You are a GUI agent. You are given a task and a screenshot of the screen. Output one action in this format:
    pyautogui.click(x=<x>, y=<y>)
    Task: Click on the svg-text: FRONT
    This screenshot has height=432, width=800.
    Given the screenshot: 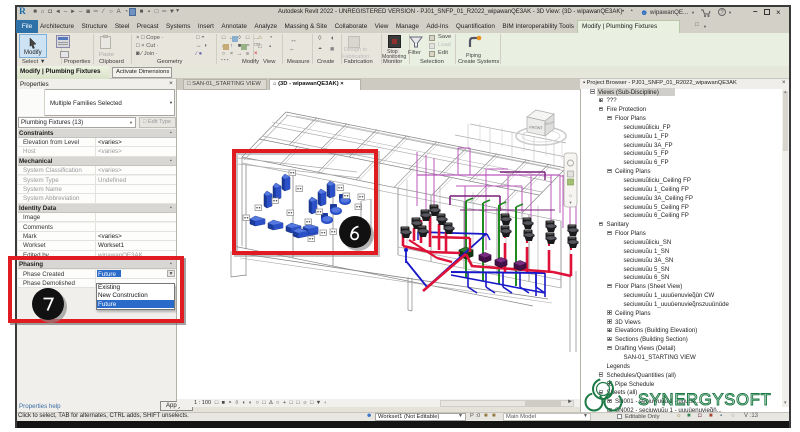 What is the action you would take?
    pyautogui.click(x=536, y=128)
    